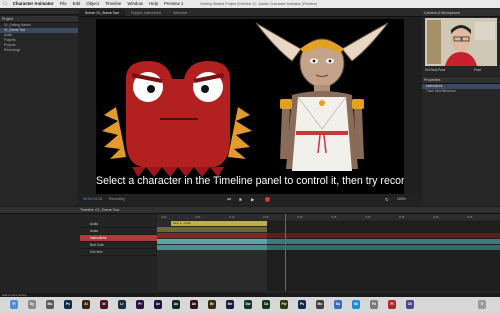 The height and width of the screenshot is (313, 500). What do you see at coordinates (194, 304) in the screenshot?
I see `animate-icon: An` at bounding box center [194, 304].